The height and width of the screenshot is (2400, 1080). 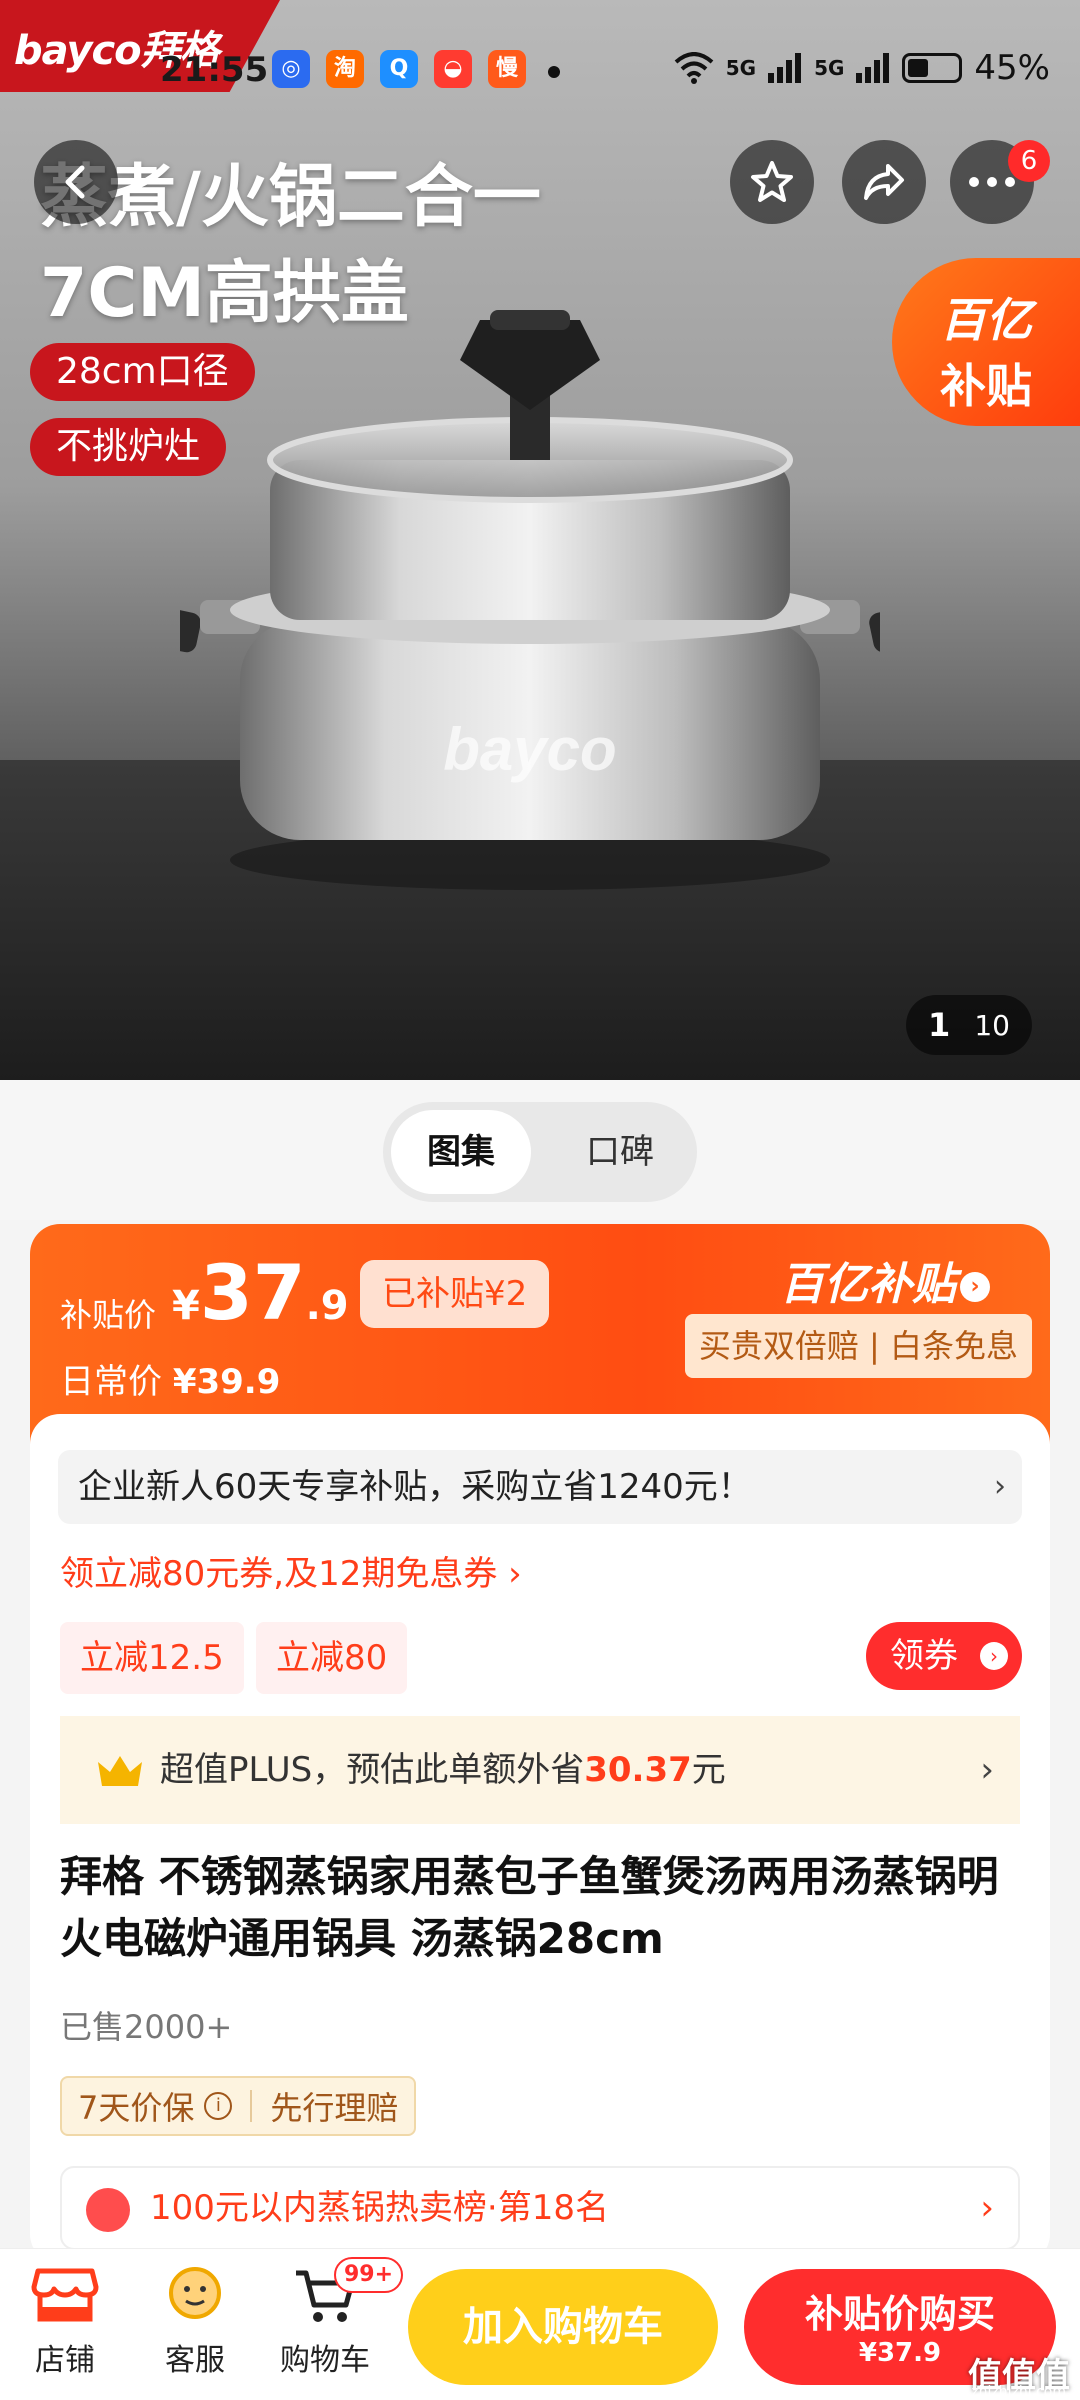 What do you see at coordinates (455, 1294) in the screenshot?
I see `subsidy-saved-pill: 已补贴¥2` at bounding box center [455, 1294].